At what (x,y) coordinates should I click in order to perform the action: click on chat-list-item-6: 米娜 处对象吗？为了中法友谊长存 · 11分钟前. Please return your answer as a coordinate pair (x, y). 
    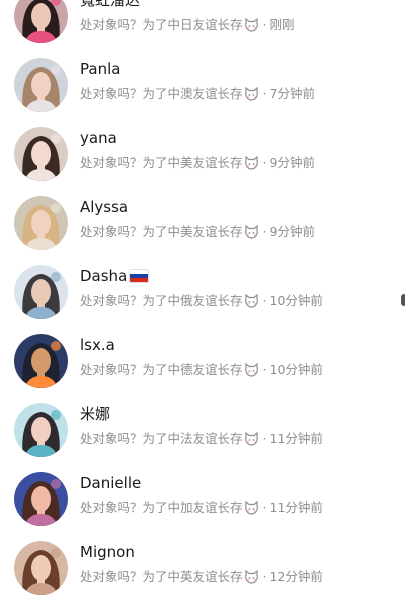
    Looking at the image, I should click on (202, 429).